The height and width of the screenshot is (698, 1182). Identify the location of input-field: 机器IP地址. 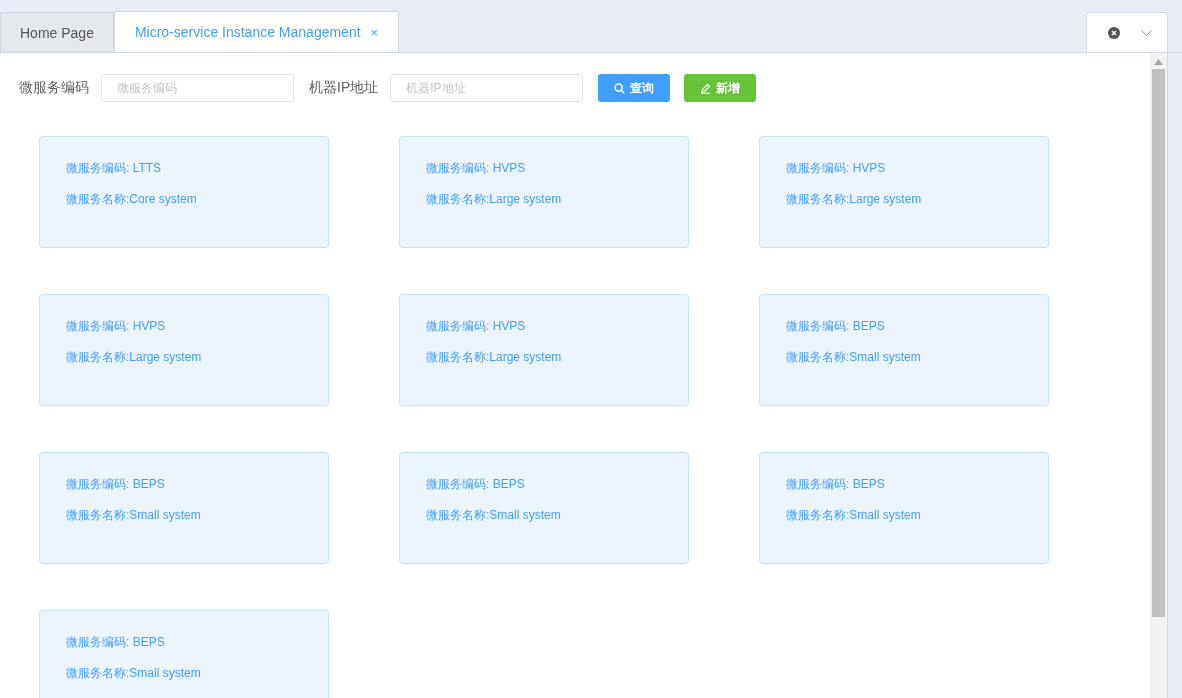
(487, 88).